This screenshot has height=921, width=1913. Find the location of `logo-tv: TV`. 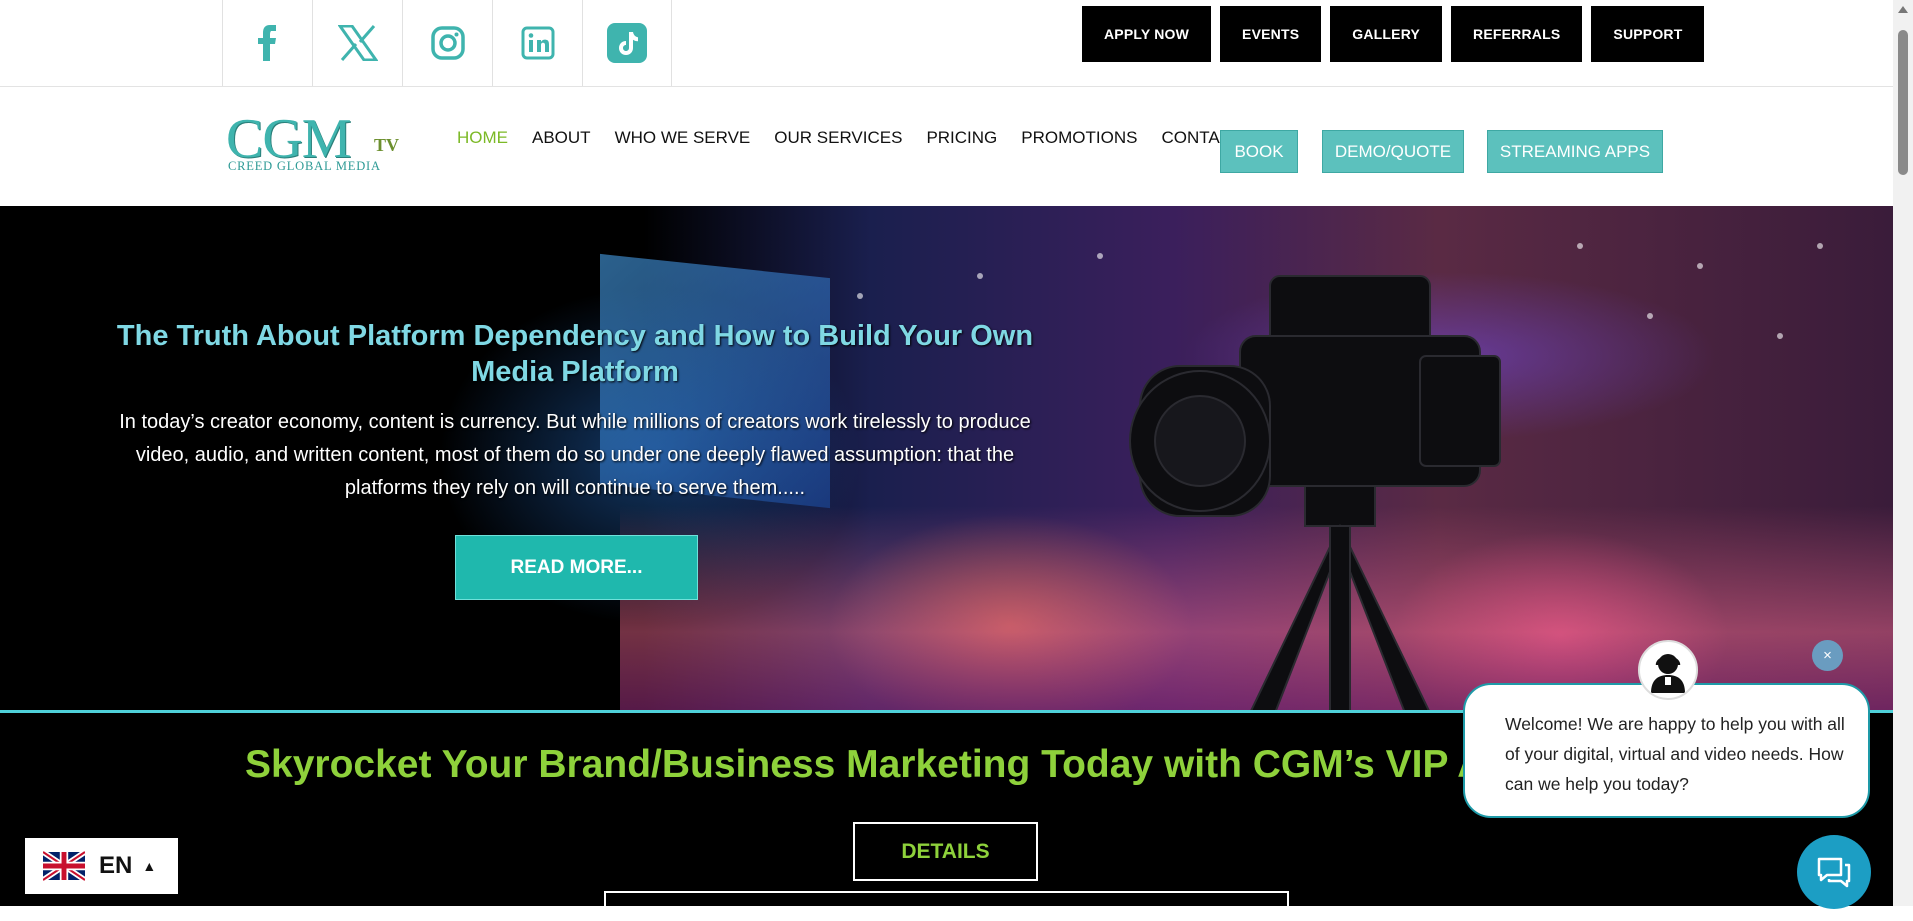

logo-tv: TV is located at coordinates (387, 145).